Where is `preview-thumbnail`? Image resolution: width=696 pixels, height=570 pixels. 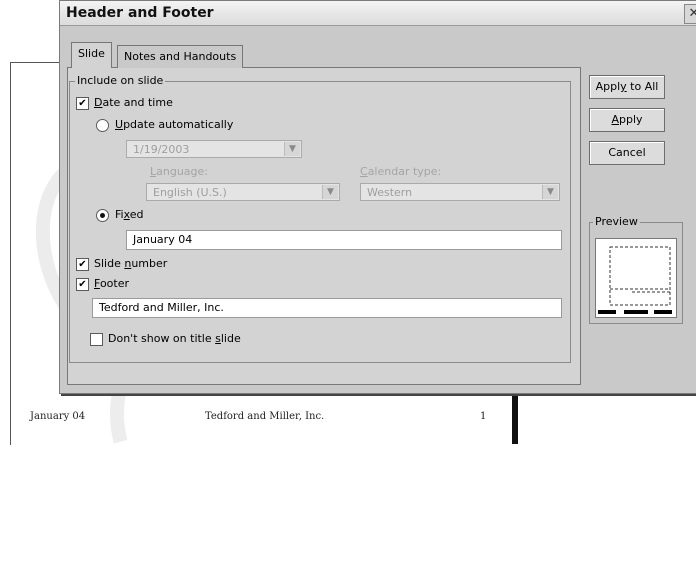
preview-thumbnail is located at coordinates (636, 278).